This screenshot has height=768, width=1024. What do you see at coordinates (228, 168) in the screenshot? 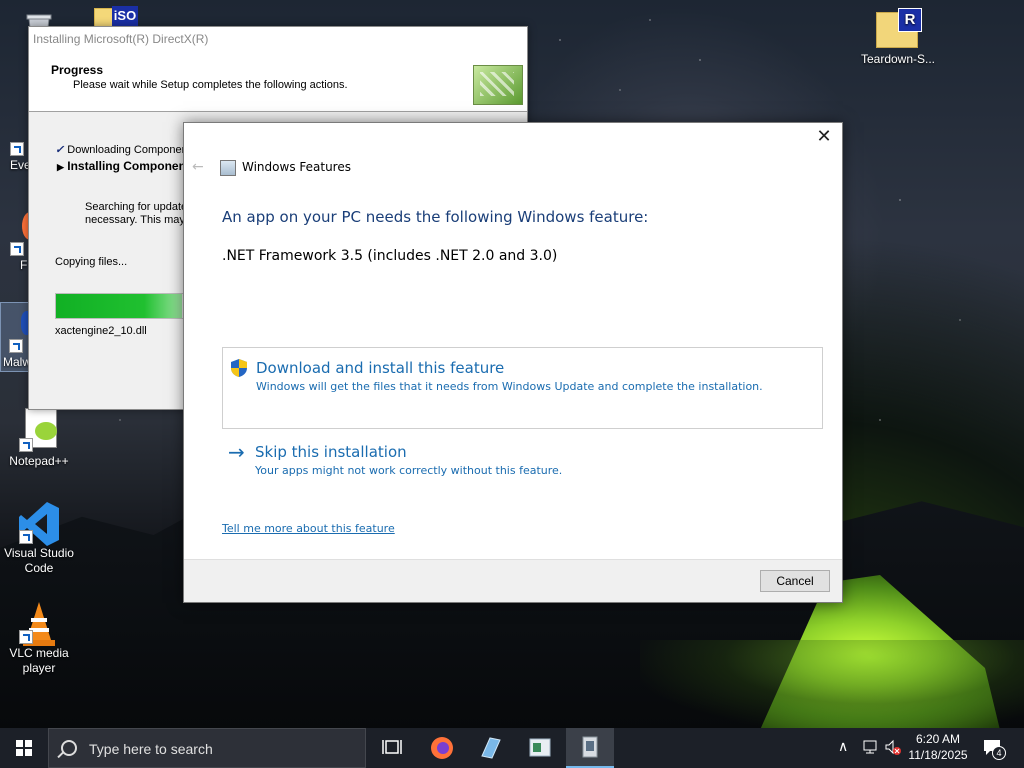
I see `windows-features-icon` at bounding box center [228, 168].